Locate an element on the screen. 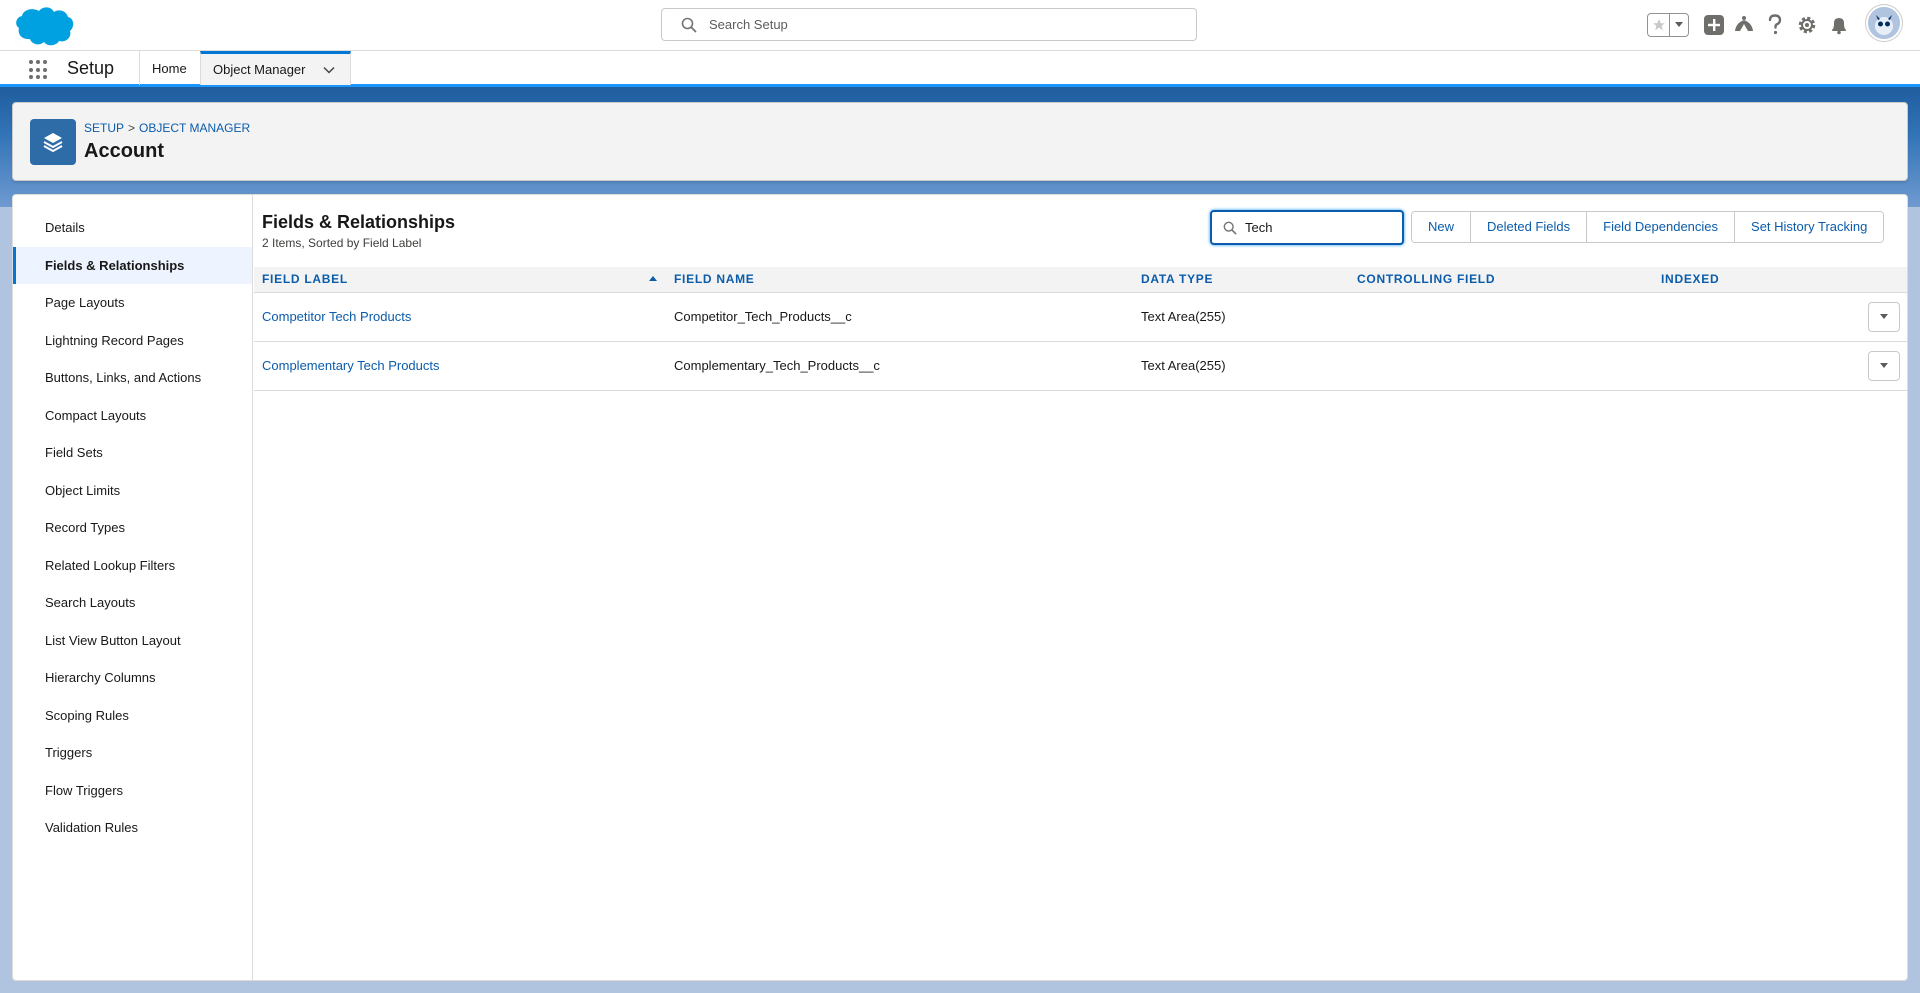 Image resolution: width=1920 pixels, height=993 pixels. field-label-link: Competitor Tech Products is located at coordinates (460, 317).